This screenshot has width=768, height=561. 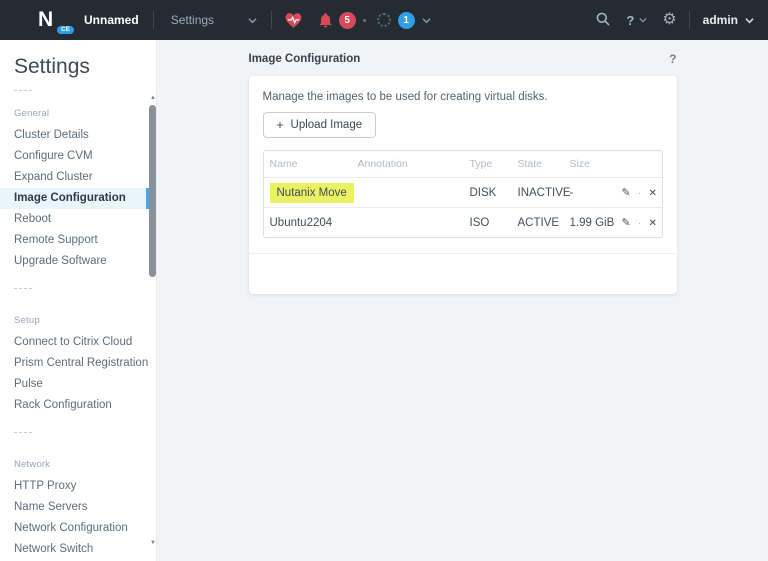 What do you see at coordinates (74, 177) in the screenshot?
I see `sidebar-item-expand-cluster: Expand Cluster` at bounding box center [74, 177].